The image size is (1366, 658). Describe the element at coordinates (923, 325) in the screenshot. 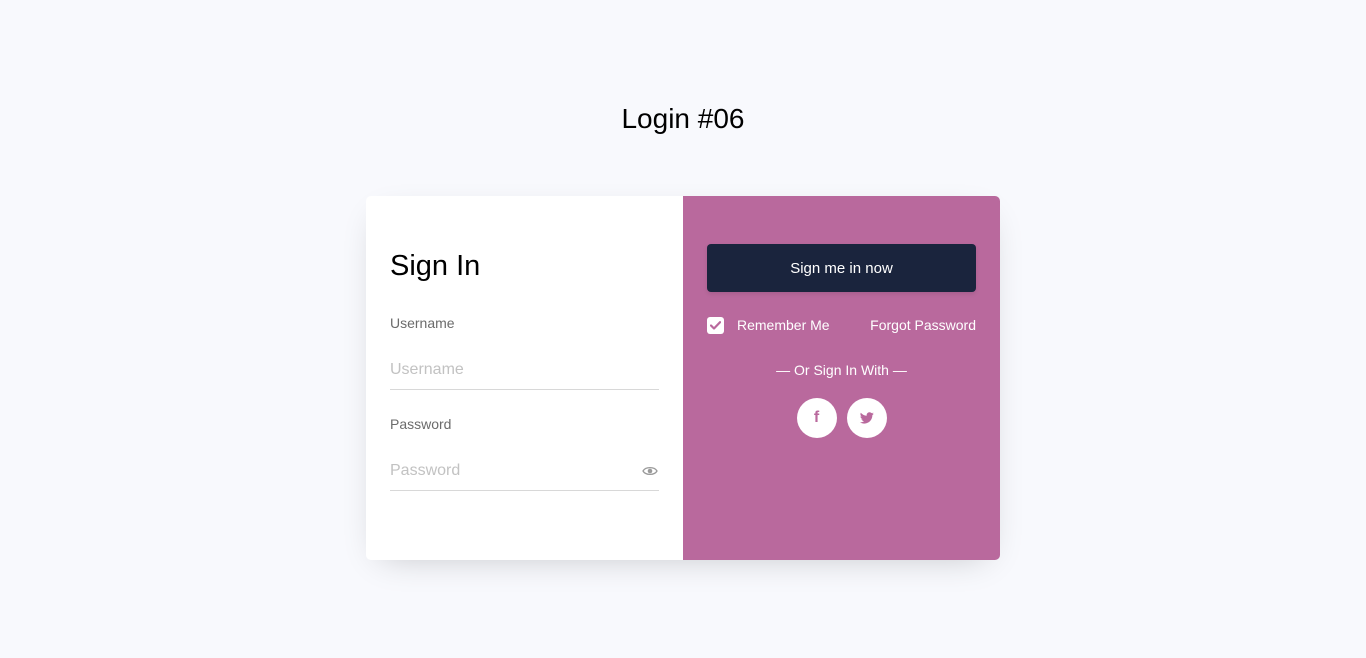

I see `forgot-password-link: Forgot Password` at that location.